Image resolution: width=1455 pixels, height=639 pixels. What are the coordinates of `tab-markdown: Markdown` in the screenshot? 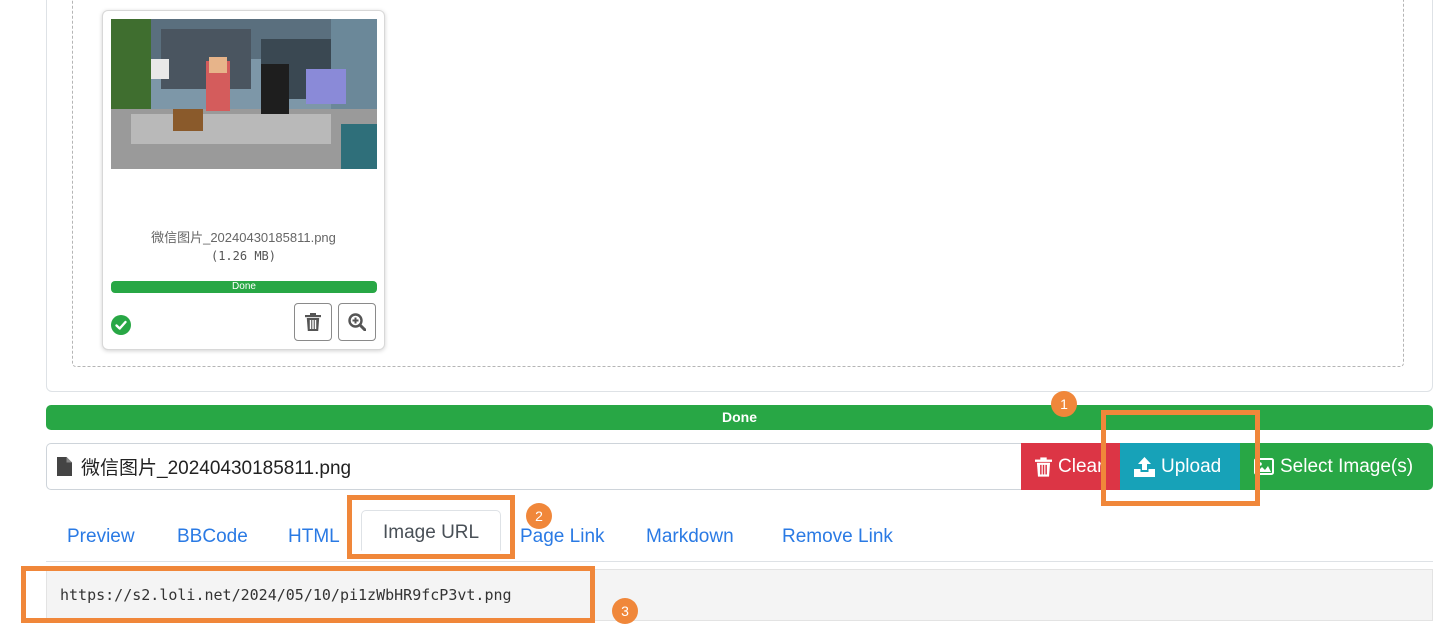 It's located at (690, 542).